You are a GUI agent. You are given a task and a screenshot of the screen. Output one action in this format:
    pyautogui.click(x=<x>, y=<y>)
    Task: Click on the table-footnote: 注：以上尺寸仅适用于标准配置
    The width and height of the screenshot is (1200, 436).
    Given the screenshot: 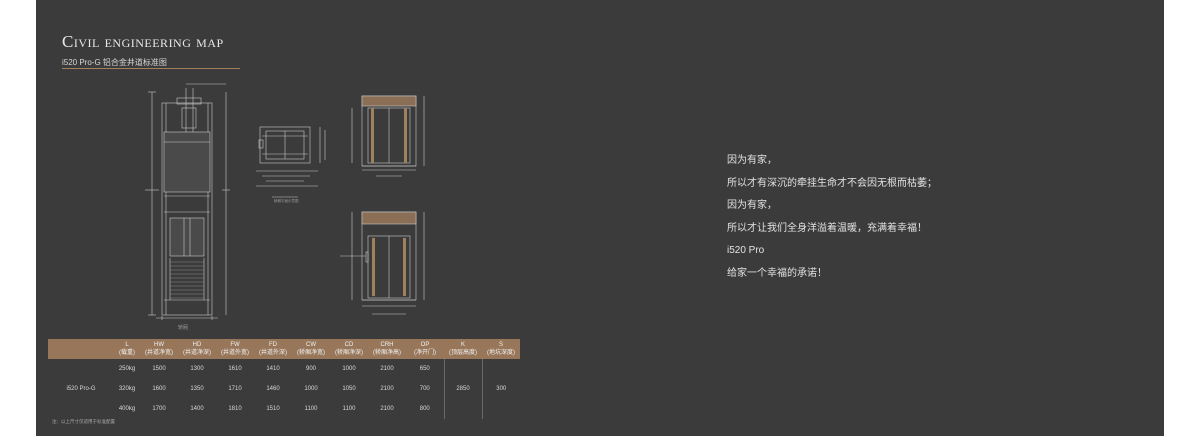 What is the action you would take?
    pyautogui.click(x=83, y=421)
    